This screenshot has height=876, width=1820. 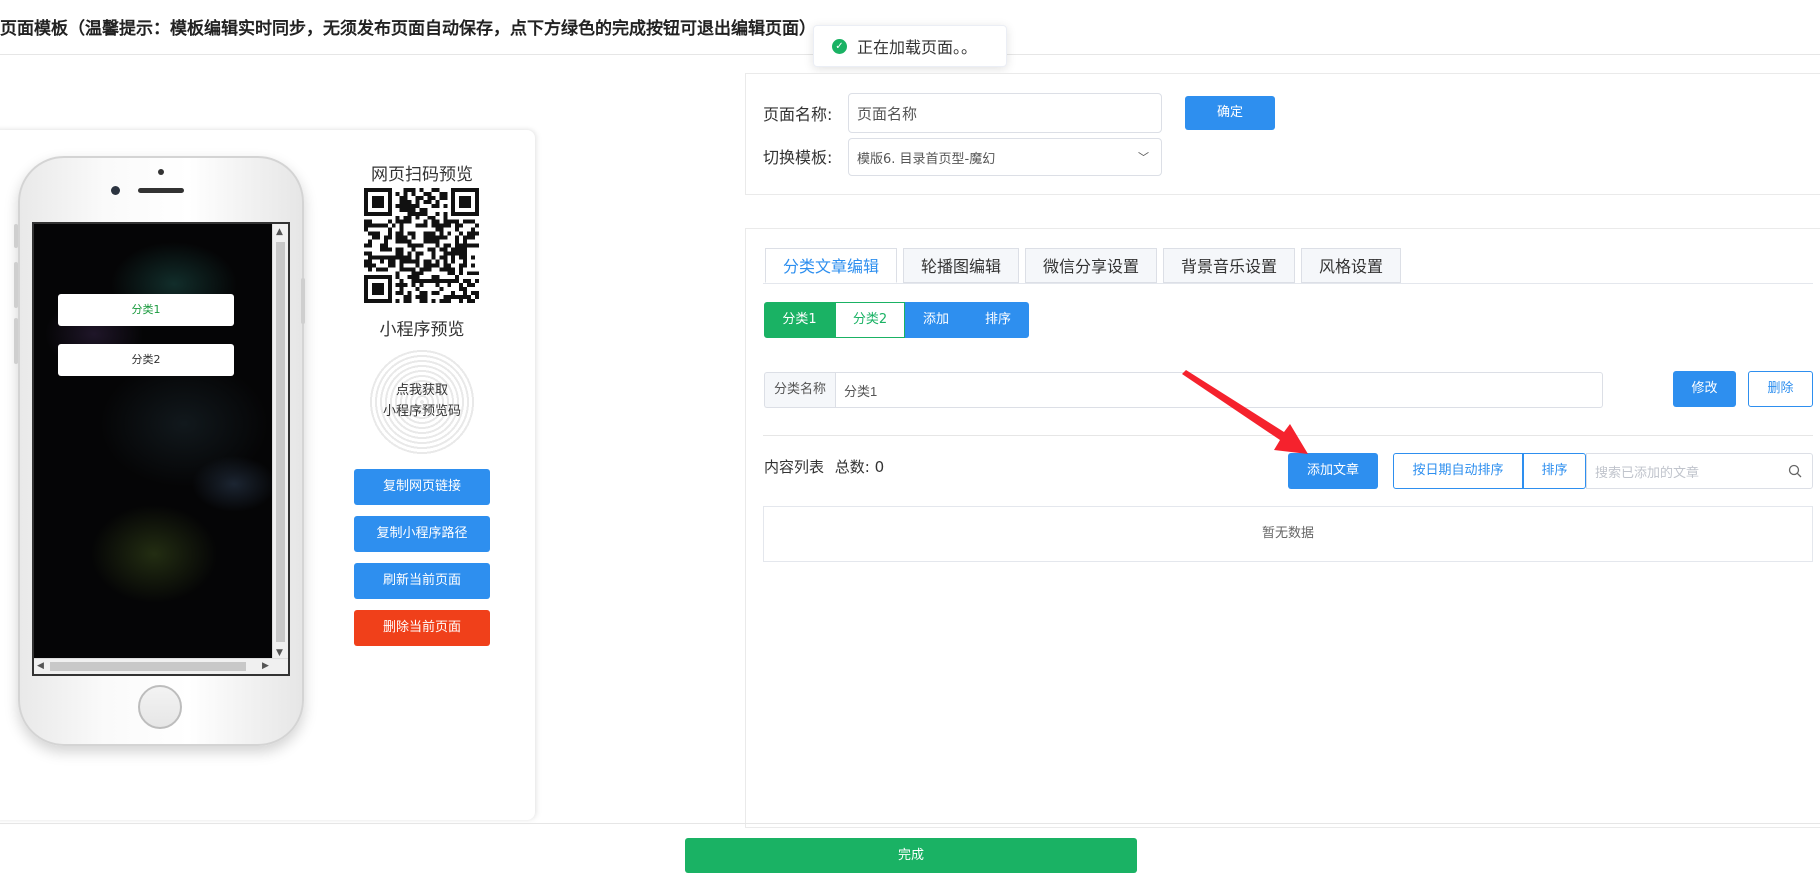 I want to click on phone-sensor, so click(x=161, y=172).